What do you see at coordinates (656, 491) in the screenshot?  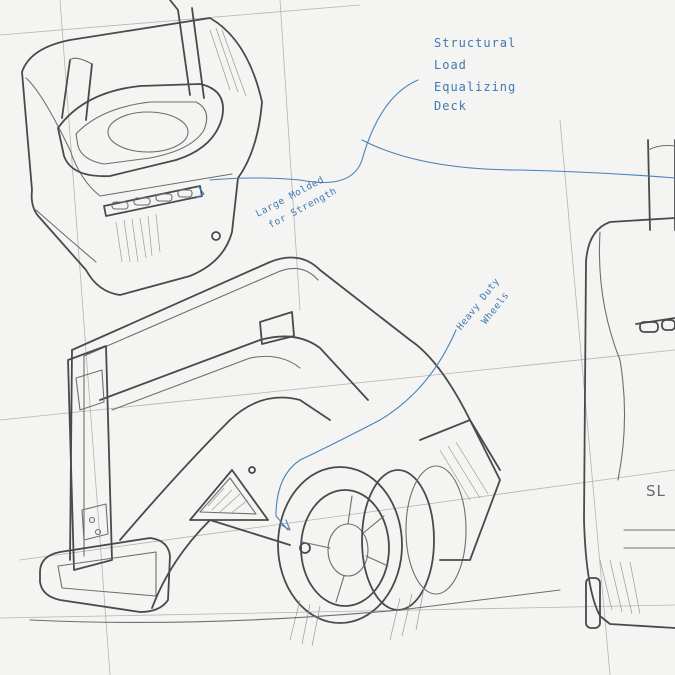 I see `brand-mark-text: SL` at bounding box center [656, 491].